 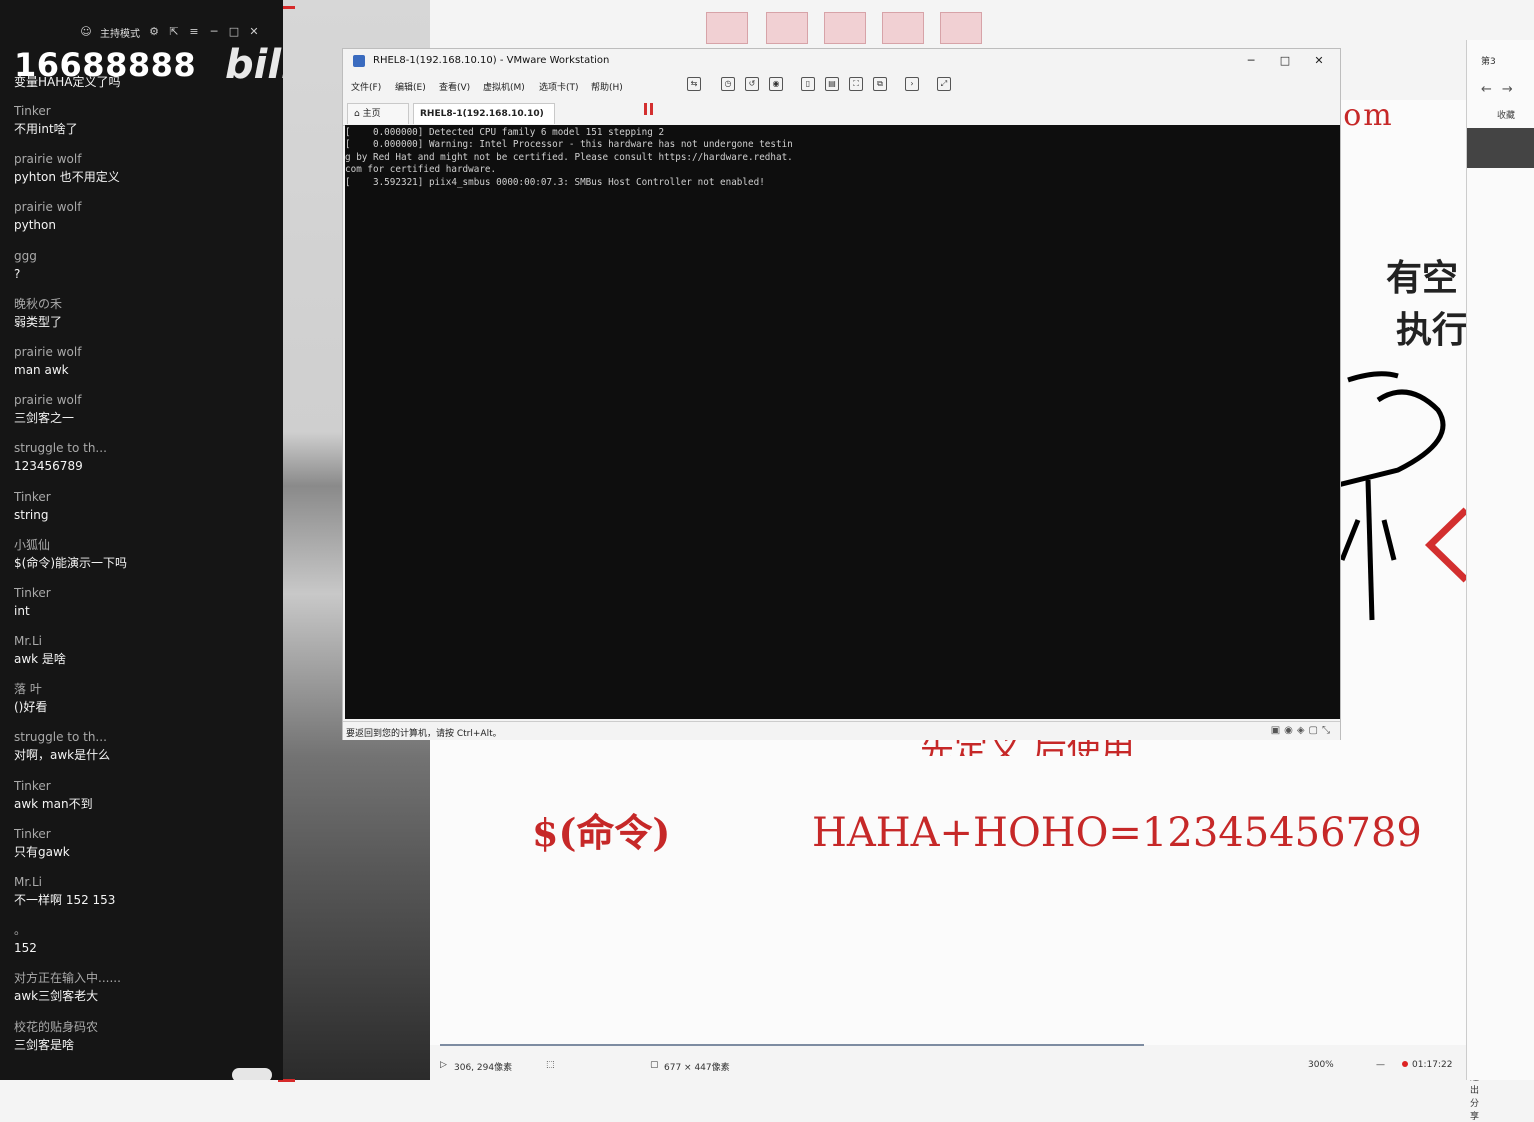 I want to click on chat-message: 小狐仙 $(命令)能演示一下吗, so click(x=144, y=561).